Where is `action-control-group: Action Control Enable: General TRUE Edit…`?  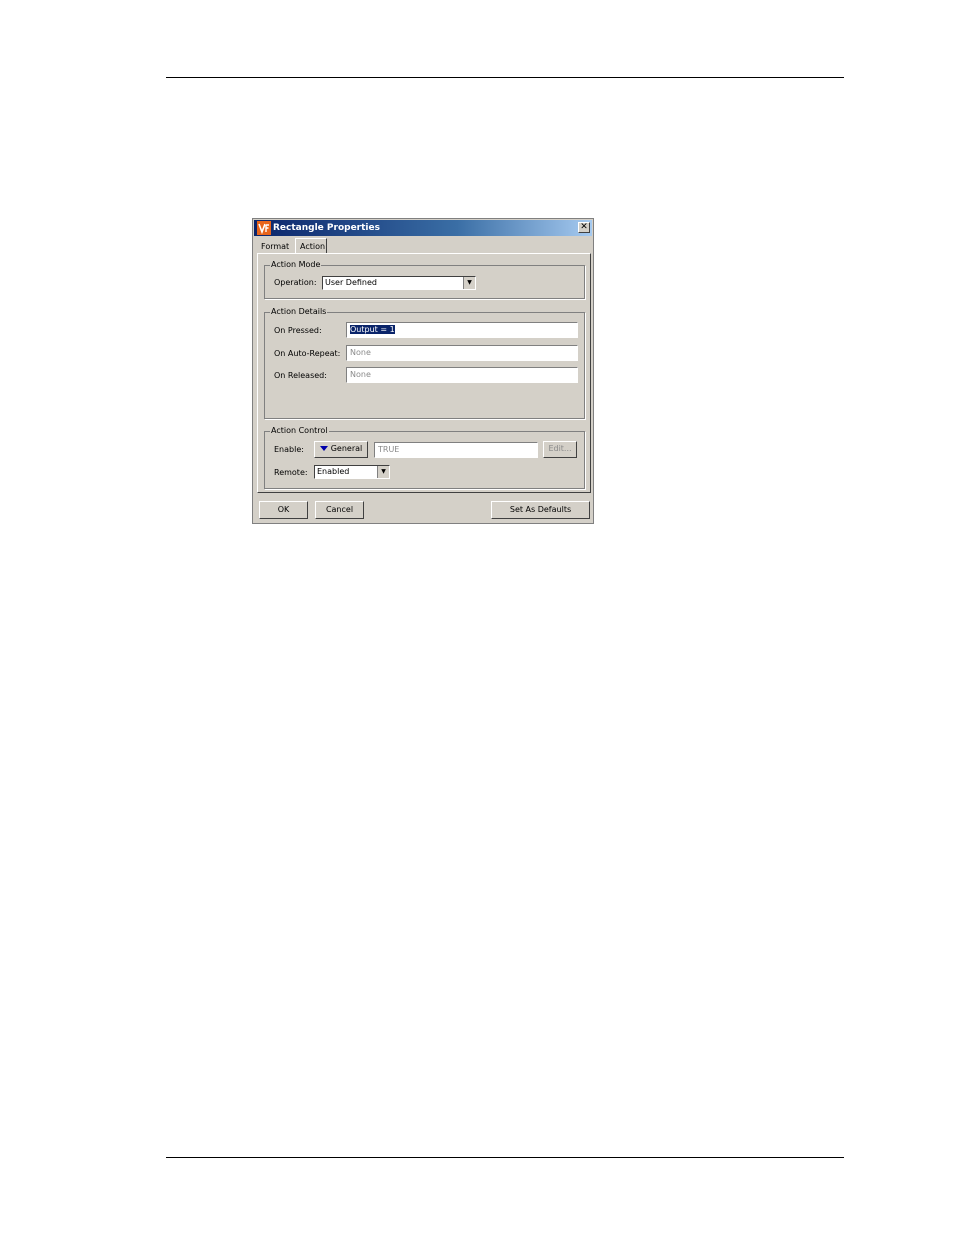
action-control-group: Action Control Enable: General TRUE Edit… is located at coordinates (424, 457).